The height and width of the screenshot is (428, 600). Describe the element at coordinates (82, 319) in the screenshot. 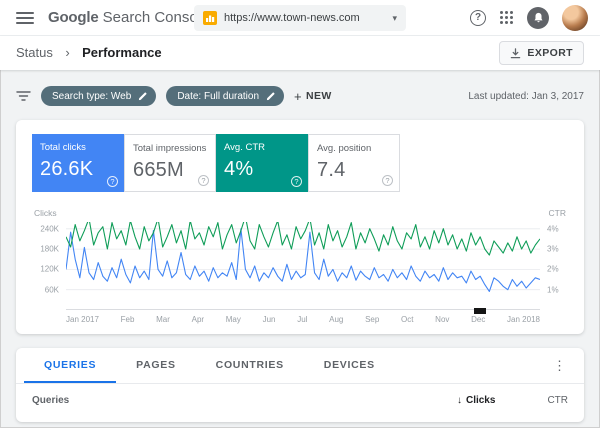

I see `x-tick: Jan 2017` at that location.